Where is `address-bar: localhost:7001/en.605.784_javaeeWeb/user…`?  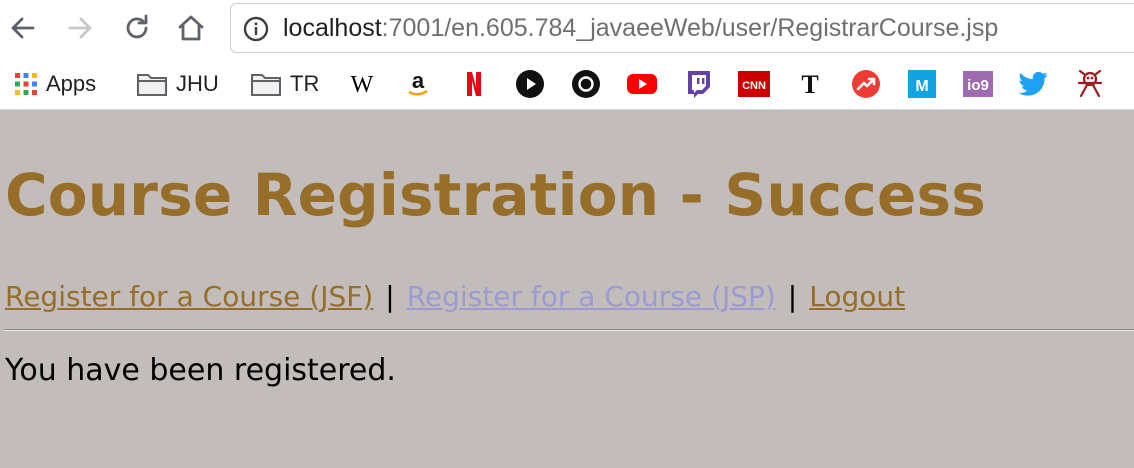
address-bar: localhost:7001/en.605.784_javaeeWeb/user… is located at coordinates (682, 28).